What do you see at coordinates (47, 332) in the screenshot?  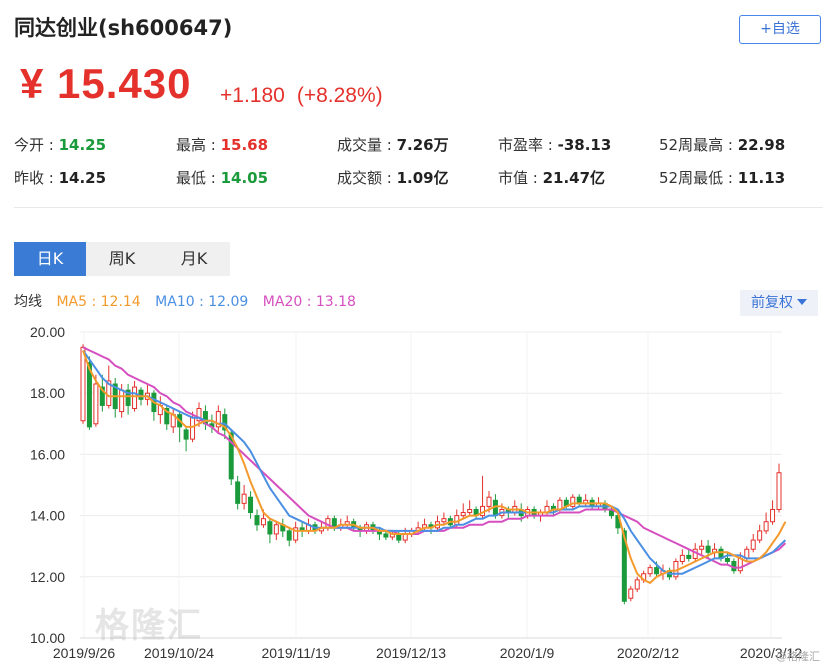 I see `y-tick-label: 20.00` at bounding box center [47, 332].